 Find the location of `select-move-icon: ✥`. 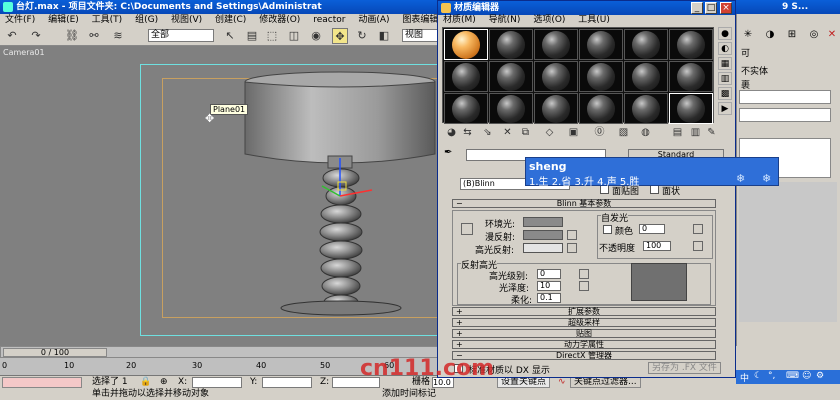

select-move-icon: ✥ is located at coordinates (340, 36).